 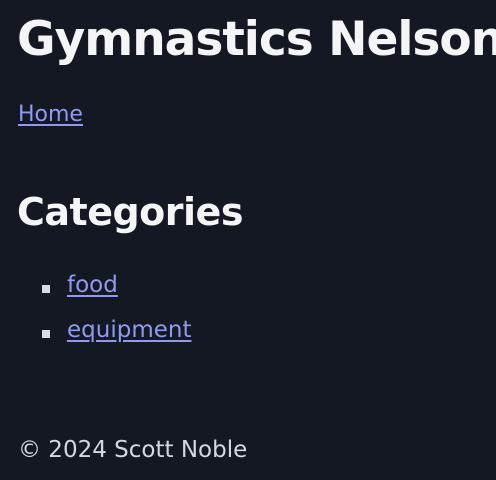 I want to click on home-link: Home, so click(x=50, y=115).